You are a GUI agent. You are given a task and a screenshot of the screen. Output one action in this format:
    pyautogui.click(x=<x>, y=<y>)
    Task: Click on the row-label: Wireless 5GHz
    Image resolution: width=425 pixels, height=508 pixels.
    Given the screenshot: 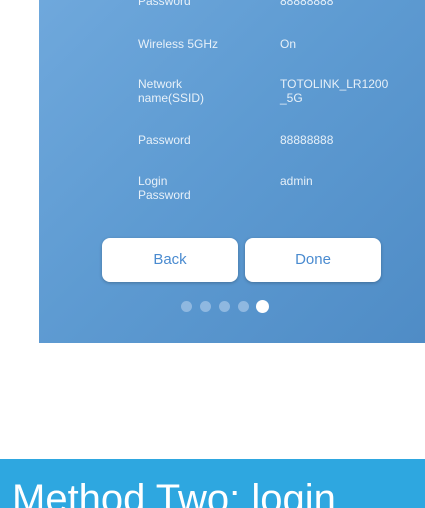 What is the action you would take?
    pyautogui.click(x=178, y=44)
    